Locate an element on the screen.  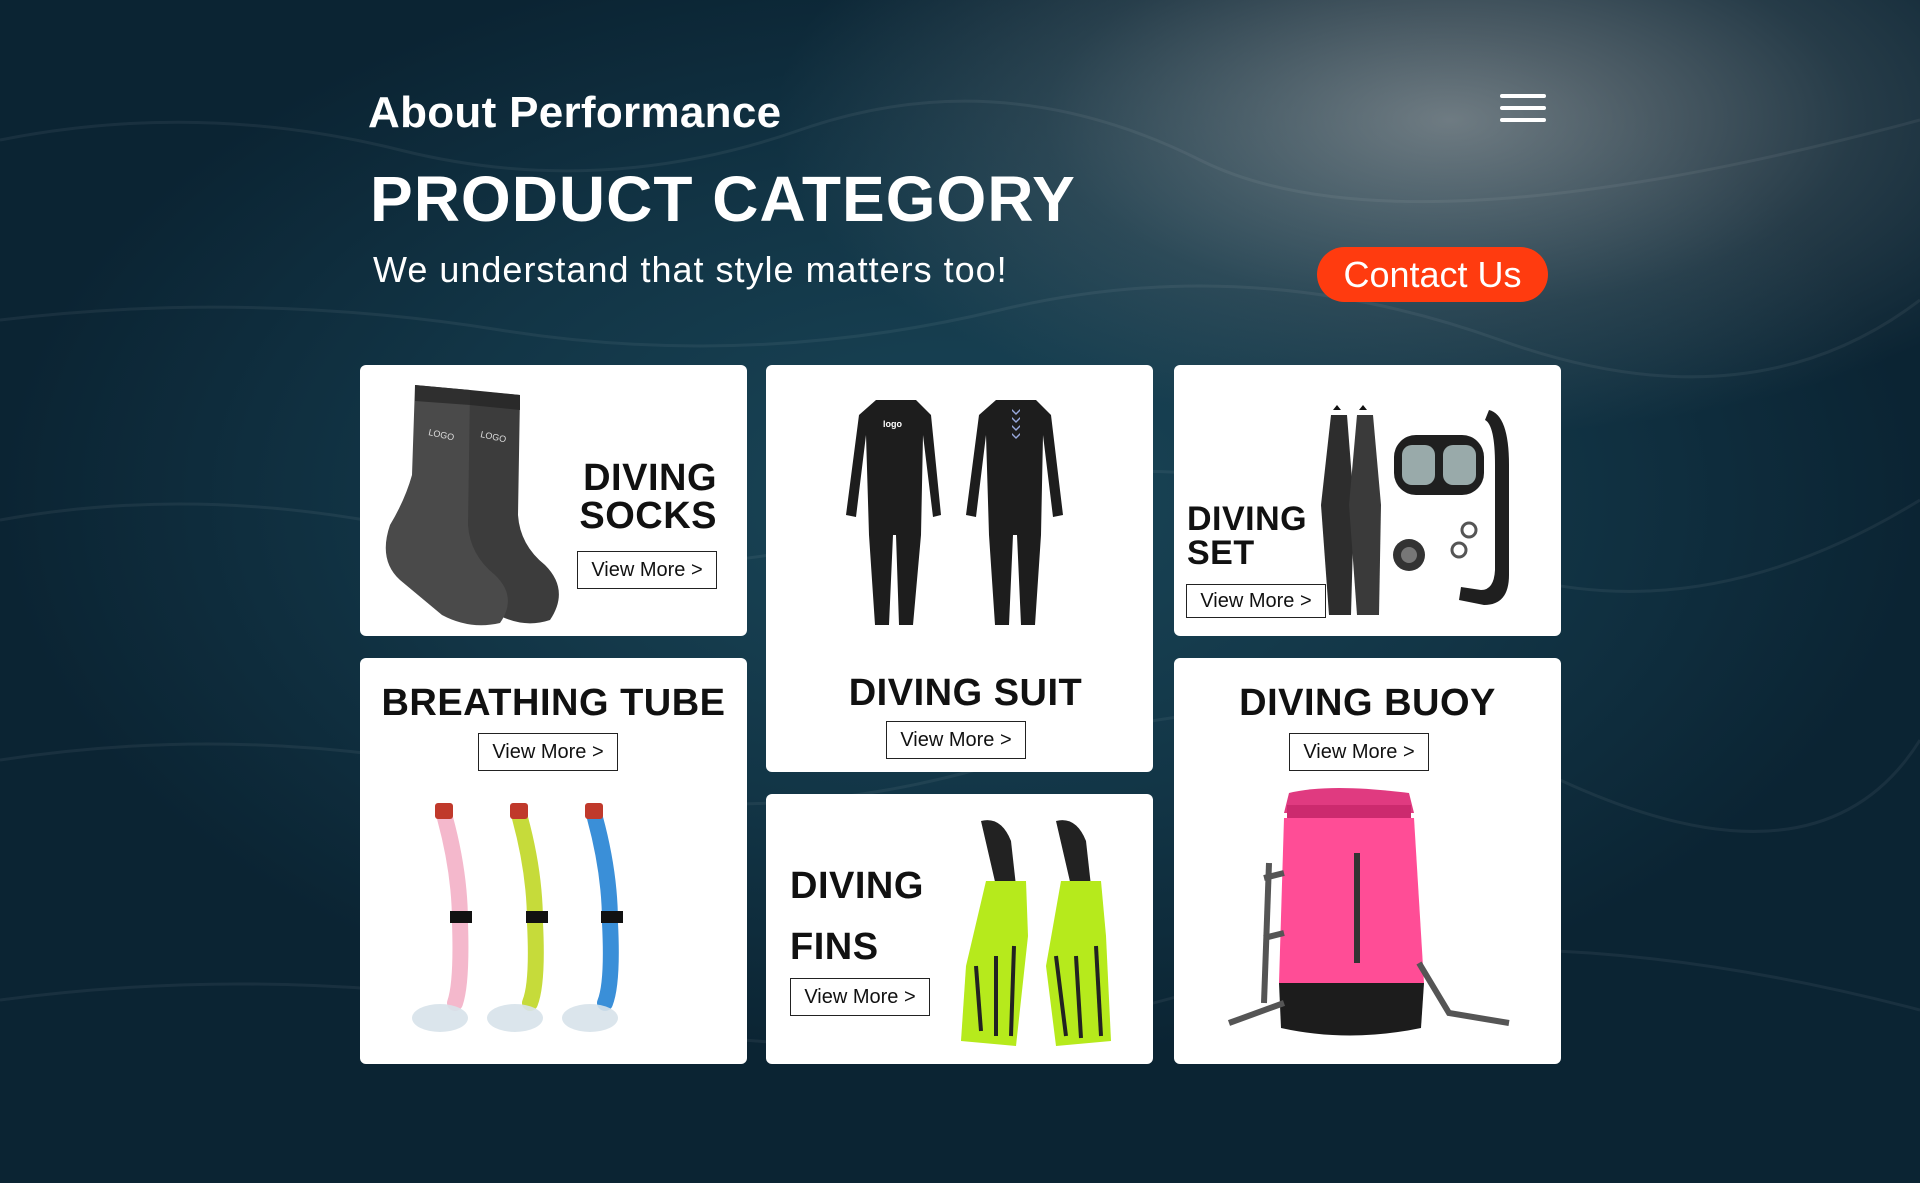
card-title: DIVING FINS is located at coordinates (857, 916).